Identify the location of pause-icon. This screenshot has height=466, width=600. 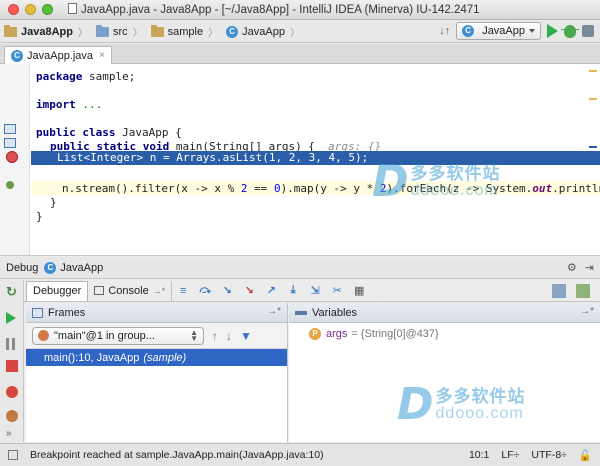
(10, 344).